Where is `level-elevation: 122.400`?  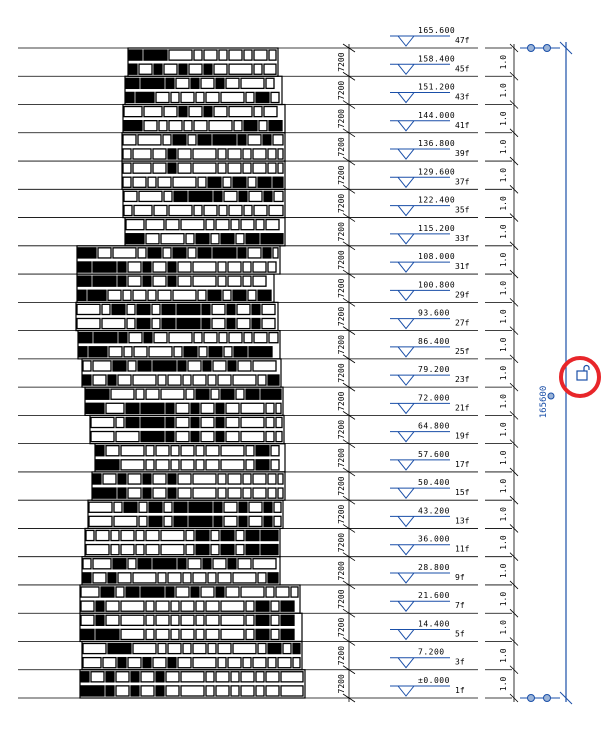 level-elevation: 122.400 is located at coordinates (436, 200).